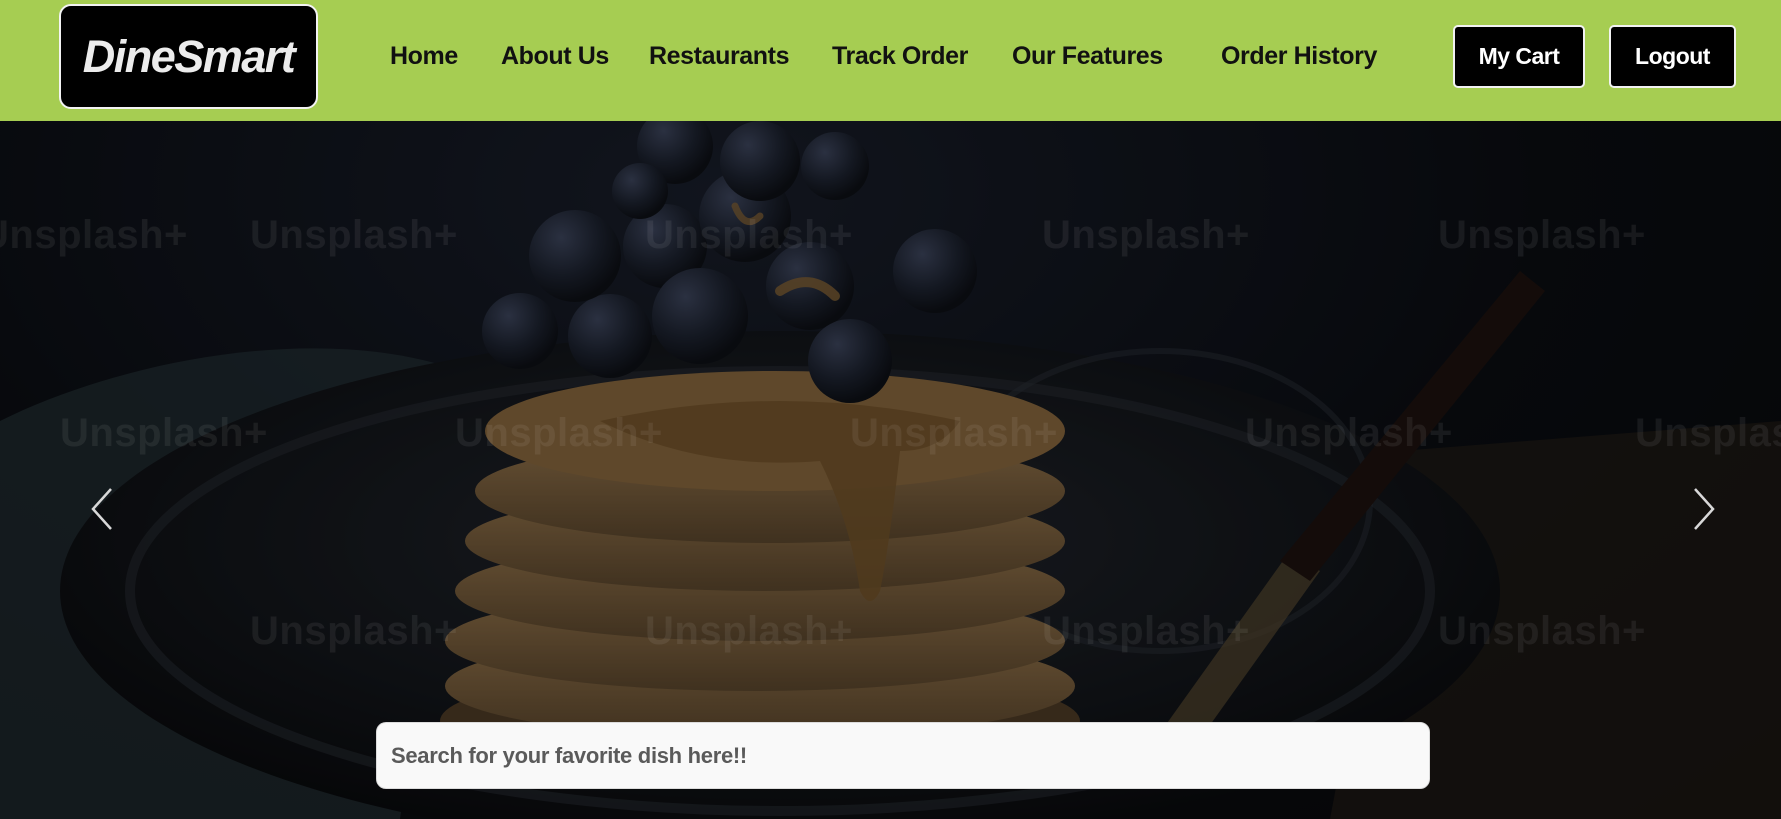  I want to click on brand-logo-text: DineSmart, so click(189, 56).